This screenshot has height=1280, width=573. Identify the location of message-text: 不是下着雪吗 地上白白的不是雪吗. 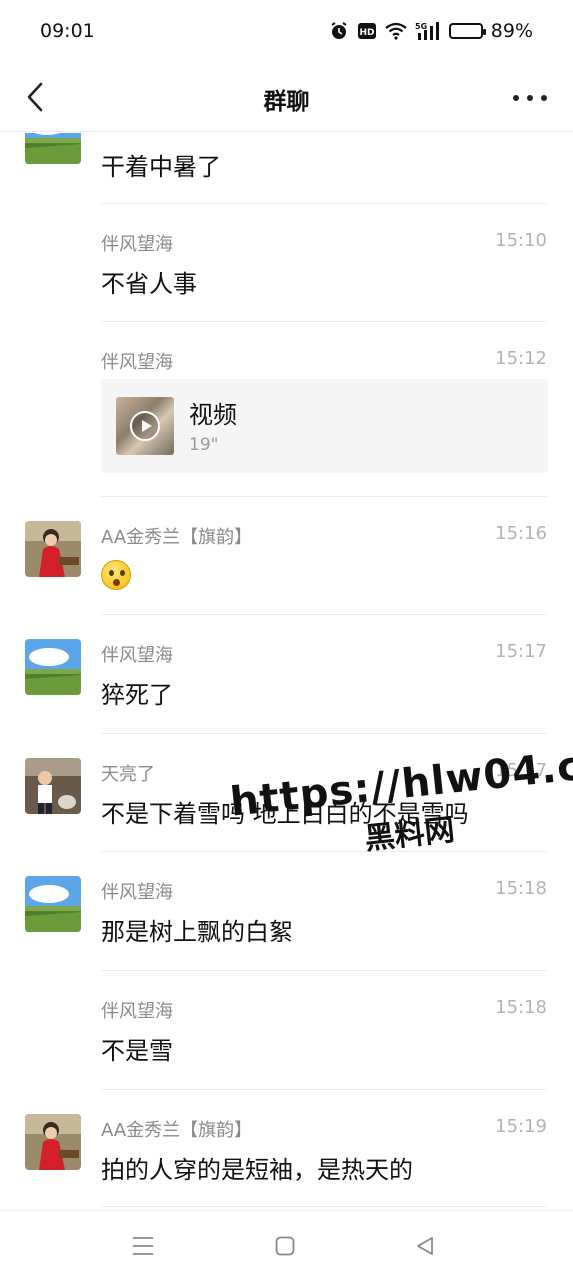
(285, 814).